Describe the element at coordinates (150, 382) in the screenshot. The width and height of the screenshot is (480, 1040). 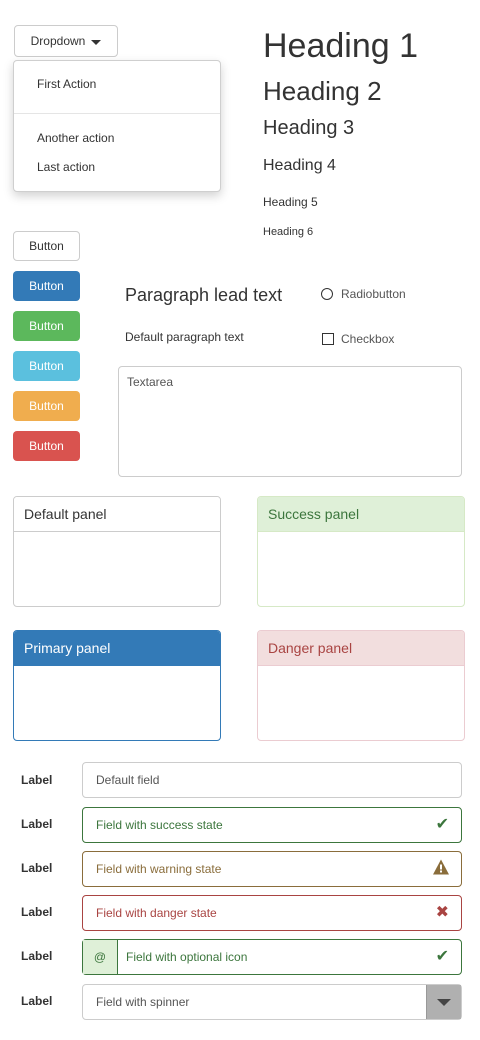
I see `textarea-placeholder: Textarea` at that location.